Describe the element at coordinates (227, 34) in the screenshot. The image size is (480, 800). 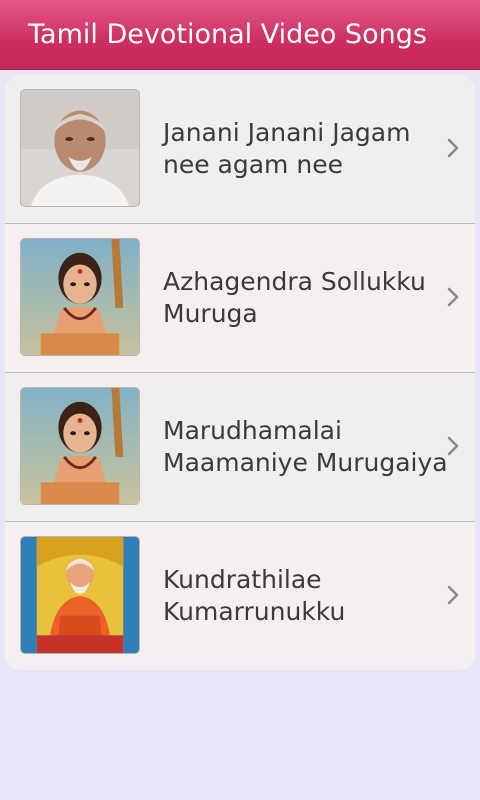
I see `app-title: Tamil Devotional Video Songs` at that location.